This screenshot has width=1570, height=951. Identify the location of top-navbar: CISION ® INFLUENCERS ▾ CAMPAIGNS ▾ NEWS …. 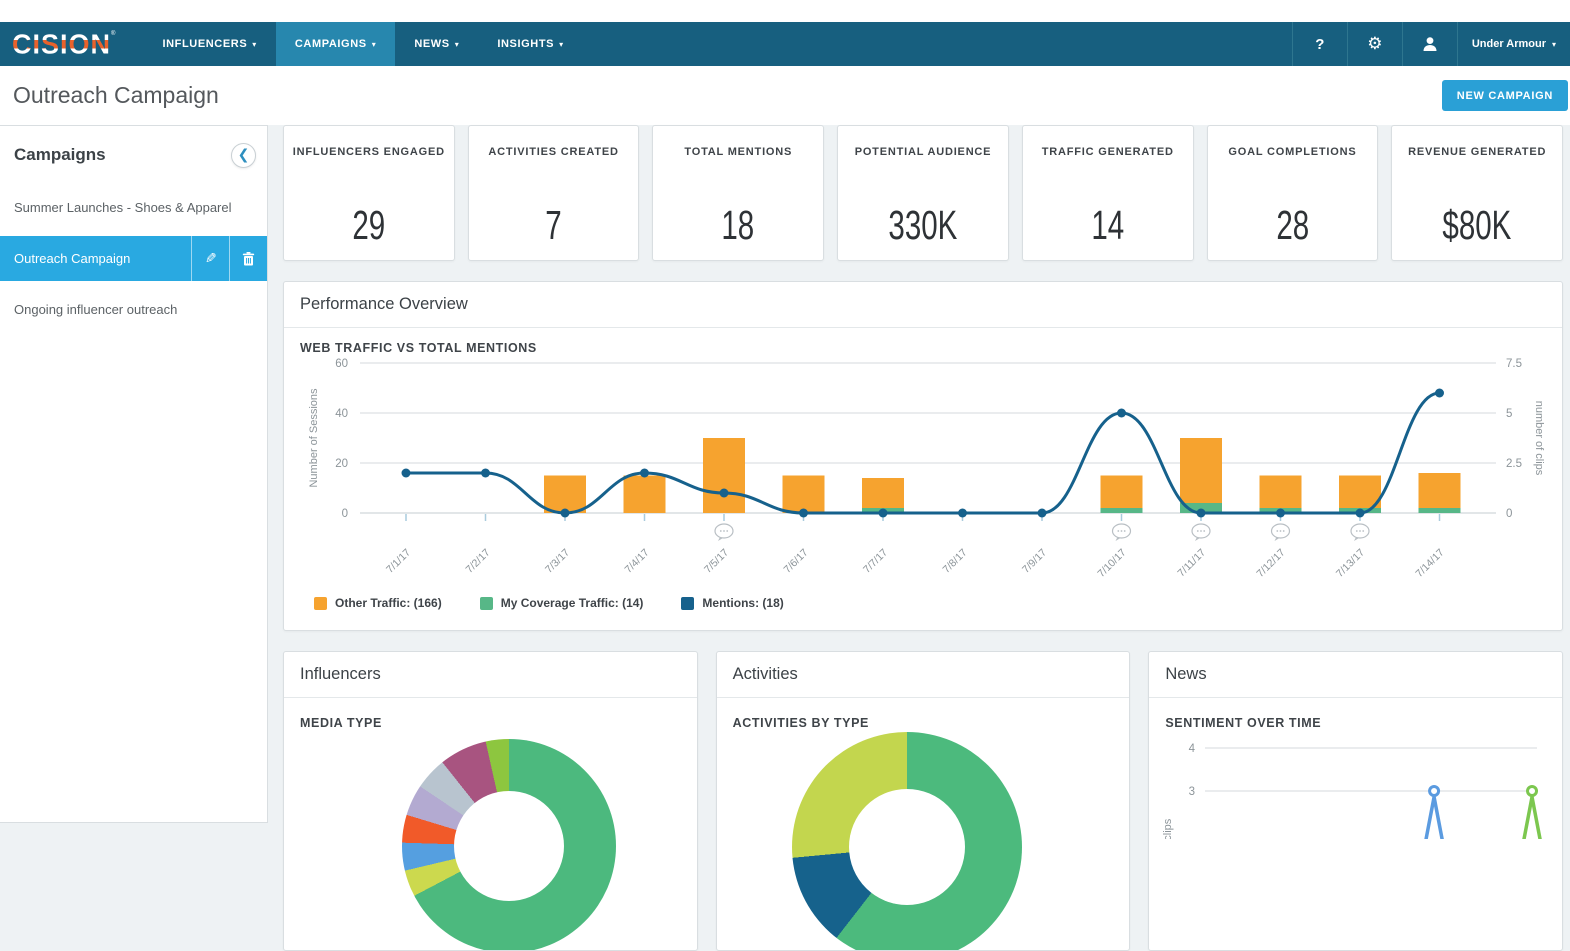
(785, 44).